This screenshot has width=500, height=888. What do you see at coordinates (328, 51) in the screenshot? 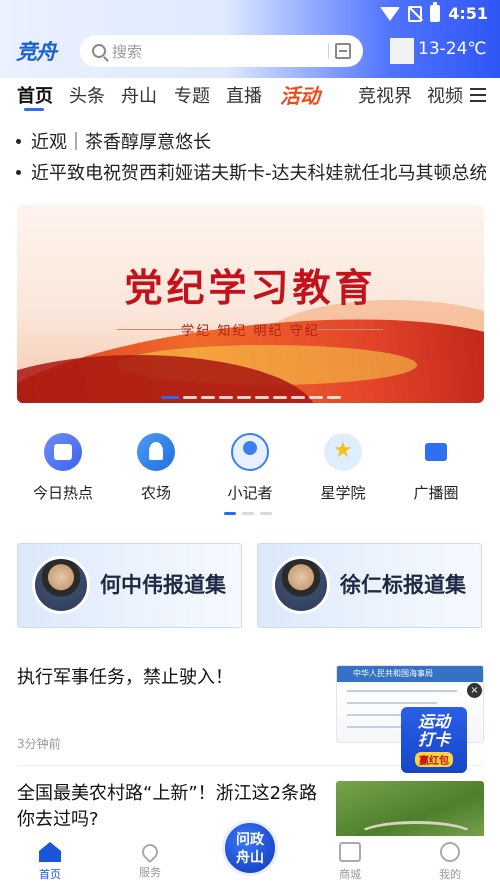
I see `divider` at bounding box center [328, 51].